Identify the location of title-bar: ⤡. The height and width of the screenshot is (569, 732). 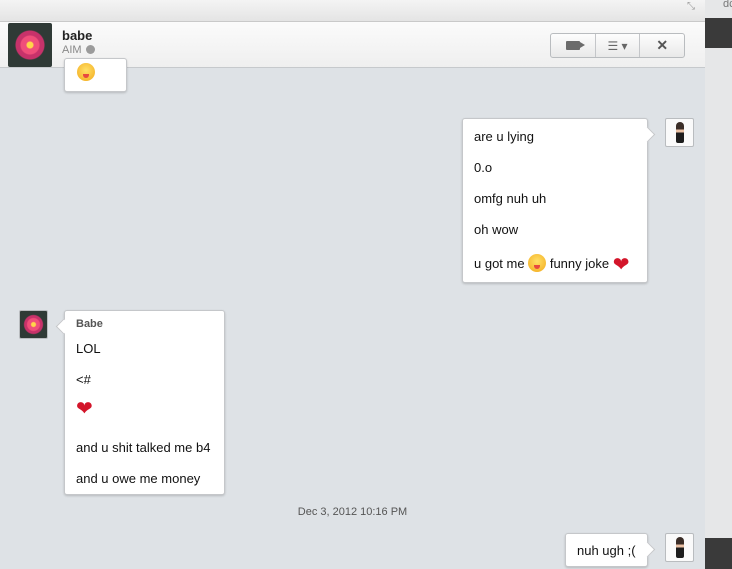
(352, 11).